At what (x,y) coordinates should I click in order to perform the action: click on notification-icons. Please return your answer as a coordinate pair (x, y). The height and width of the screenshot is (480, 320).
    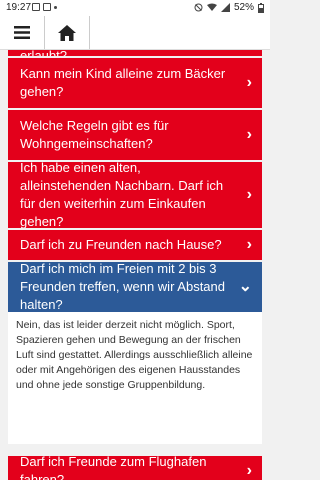
    Looking at the image, I should click on (44, 7).